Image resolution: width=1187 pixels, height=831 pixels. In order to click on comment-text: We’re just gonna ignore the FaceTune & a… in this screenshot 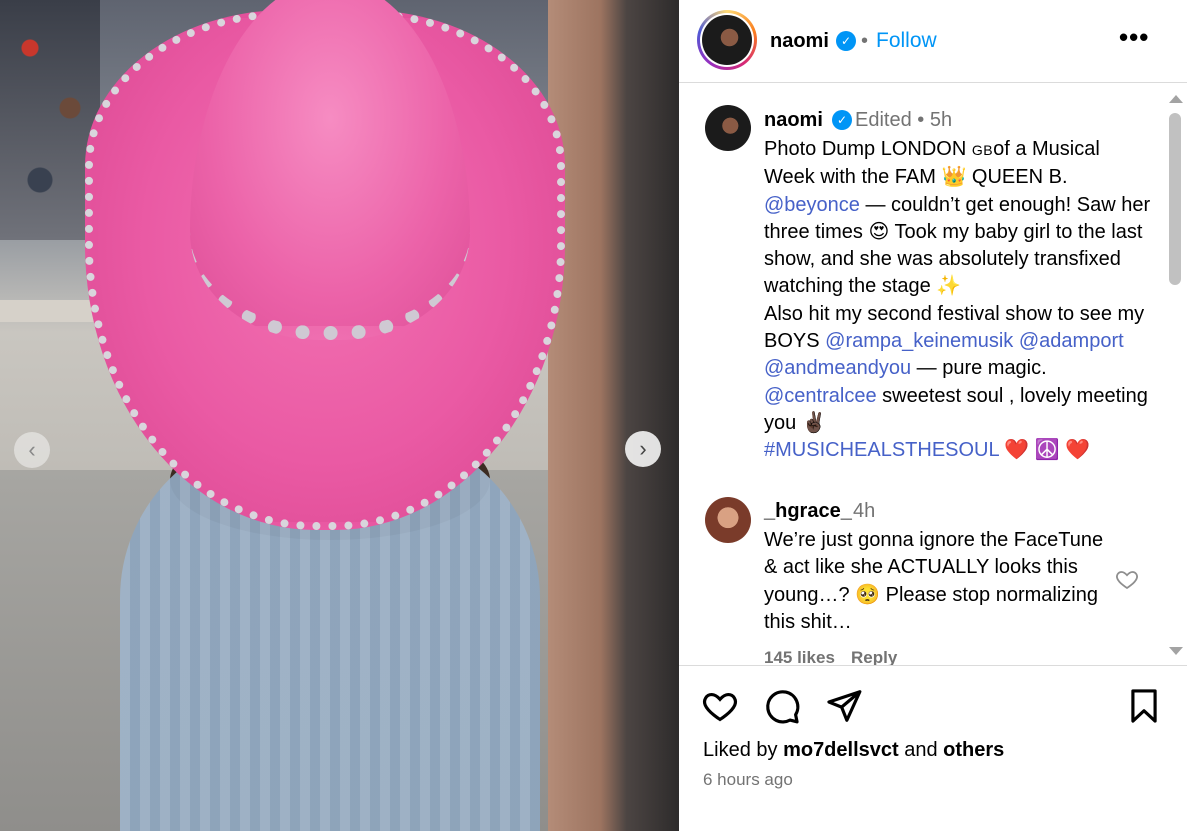, I will do `click(934, 581)`.